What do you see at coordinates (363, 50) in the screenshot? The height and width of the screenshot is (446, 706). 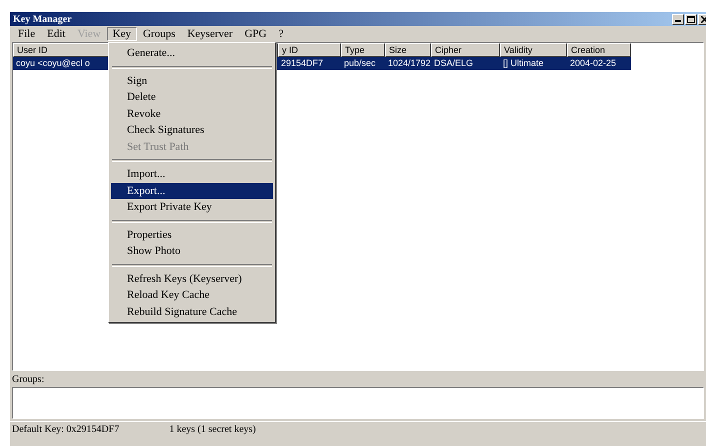 I see `column-header: Type` at bounding box center [363, 50].